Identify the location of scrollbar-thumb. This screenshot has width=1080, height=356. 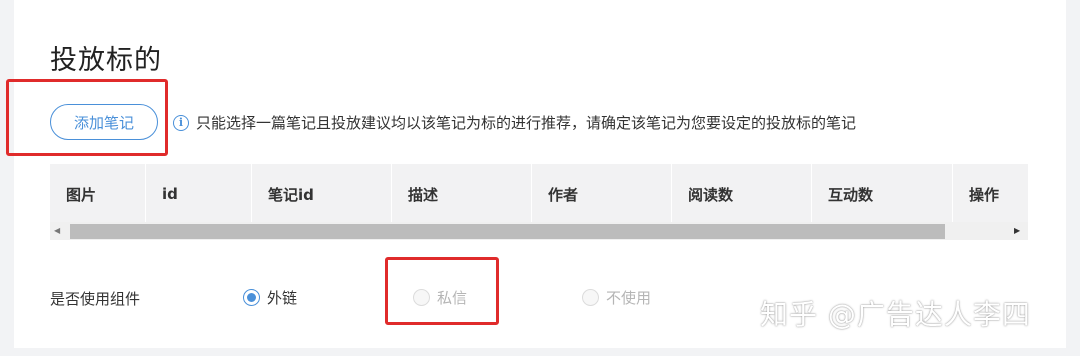
(507, 231).